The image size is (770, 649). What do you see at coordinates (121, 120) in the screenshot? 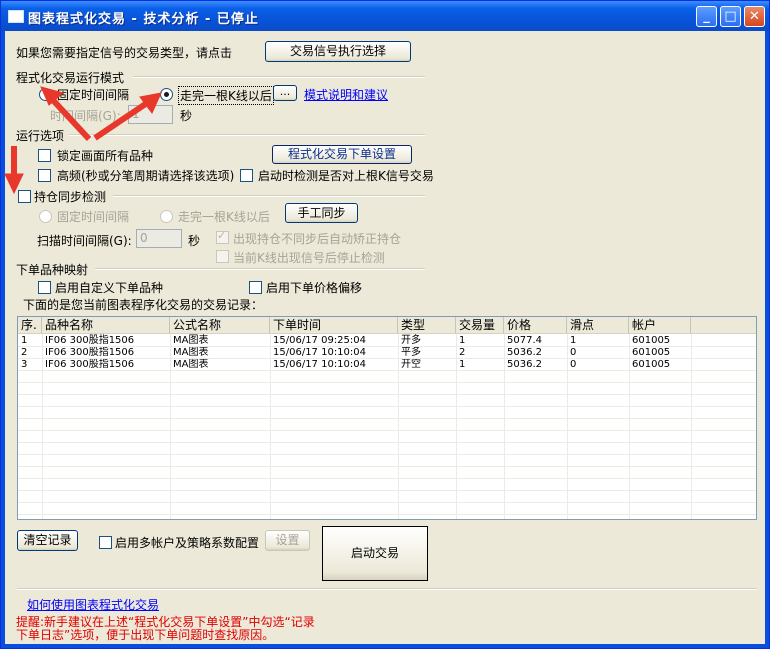
I see `arrow-to-after-bar` at bounding box center [121, 120].